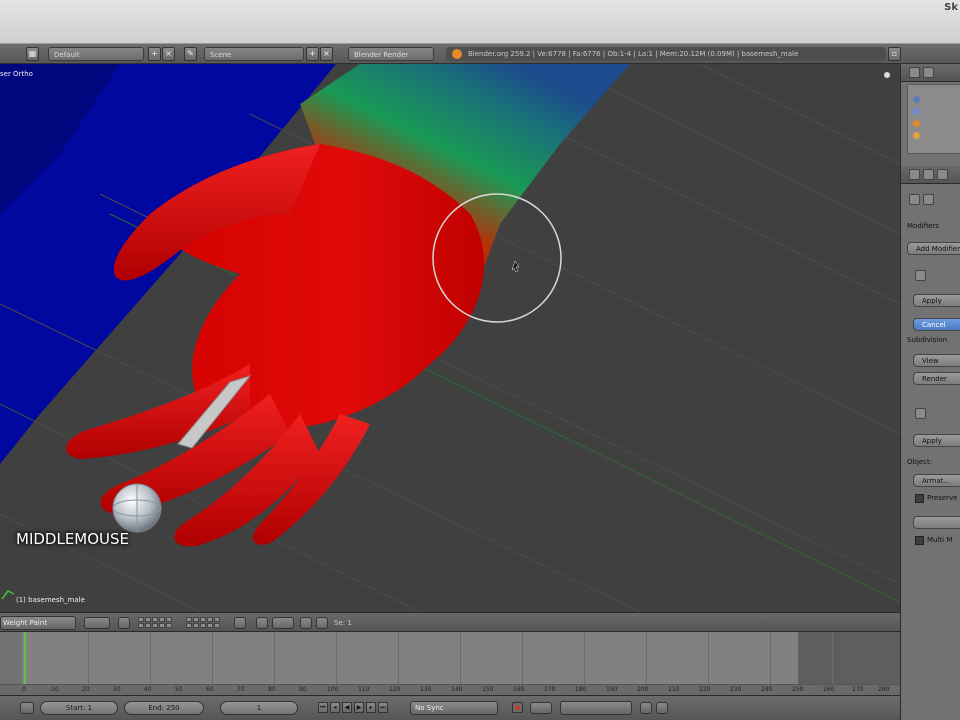  What do you see at coordinates (426, 689) in the screenshot?
I see `ruler-tick: 130` at bounding box center [426, 689].